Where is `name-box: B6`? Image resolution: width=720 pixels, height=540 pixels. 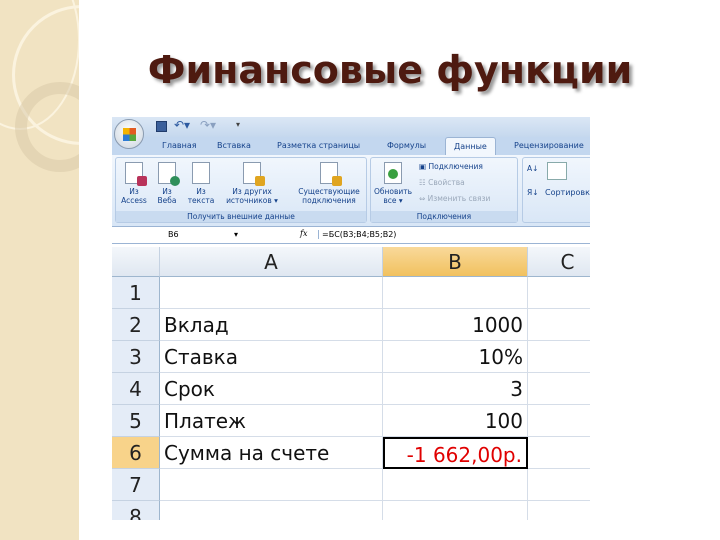 name-box: B6 is located at coordinates (173, 234).